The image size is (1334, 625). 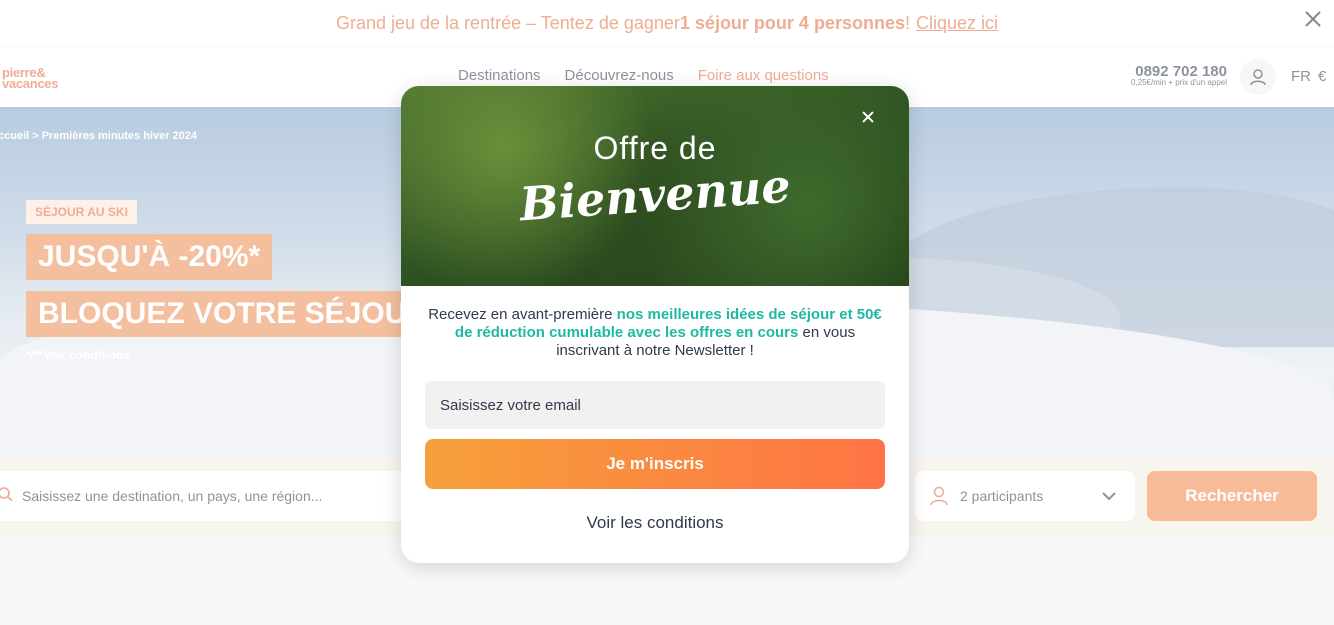 What do you see at coordinates (868, 117) in the screenshot?
I see `close-icon` at bounding box center [868, 117].